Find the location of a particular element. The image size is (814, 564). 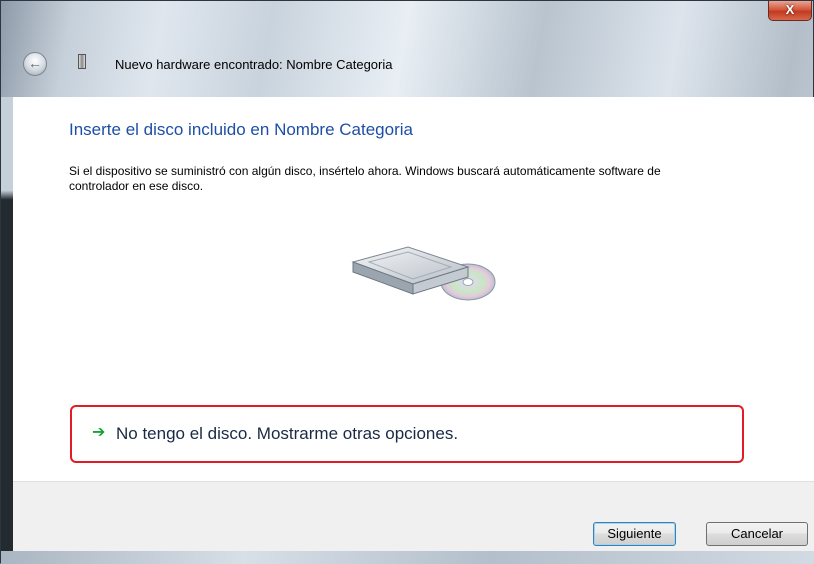

close-button: X is located at coordinates (790, 11).